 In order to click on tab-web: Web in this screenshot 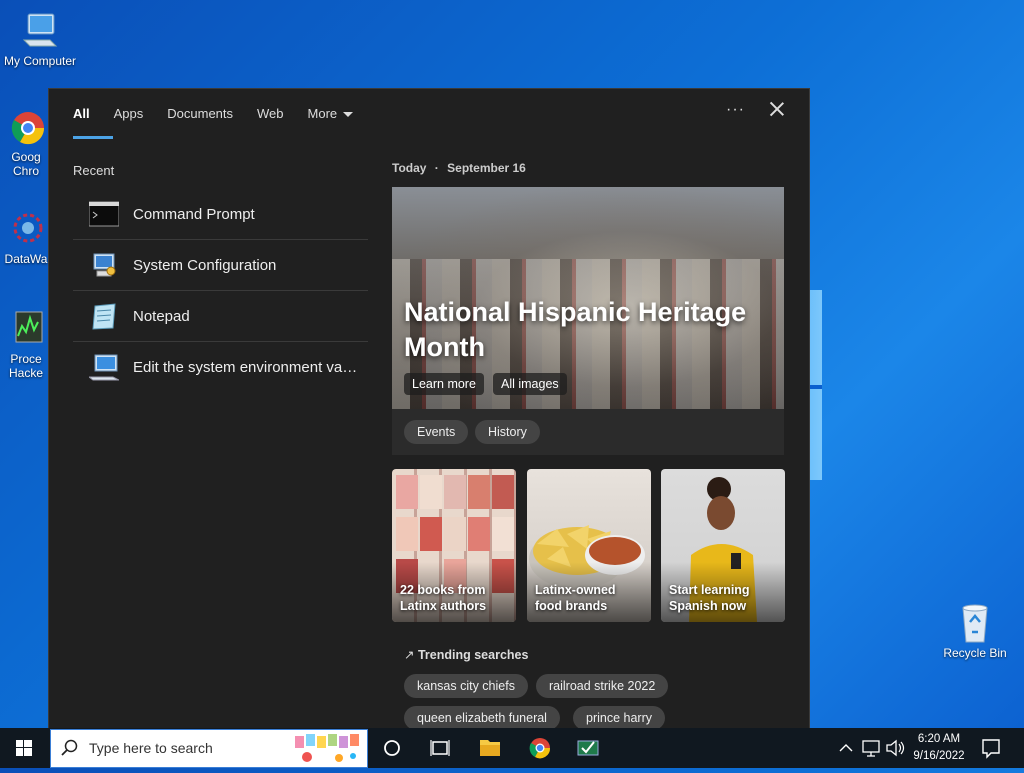, I will do `click(270, 114)`.